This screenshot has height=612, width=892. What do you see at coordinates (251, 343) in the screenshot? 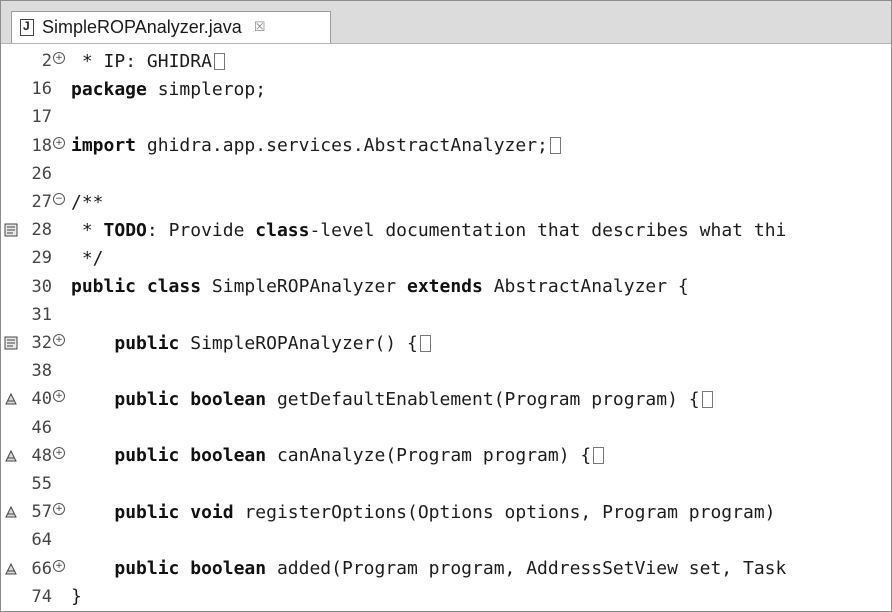
I see `code-text: public SimpleROPAnalyzer() {` at bounding box center [251, 343].